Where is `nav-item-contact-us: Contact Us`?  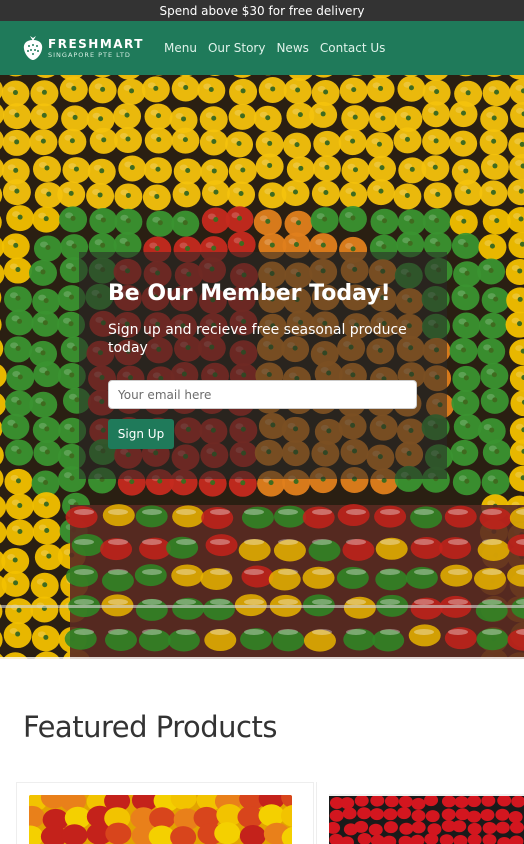 nav-item-contact-us: Contact Us is located at coordinates (353, 48).